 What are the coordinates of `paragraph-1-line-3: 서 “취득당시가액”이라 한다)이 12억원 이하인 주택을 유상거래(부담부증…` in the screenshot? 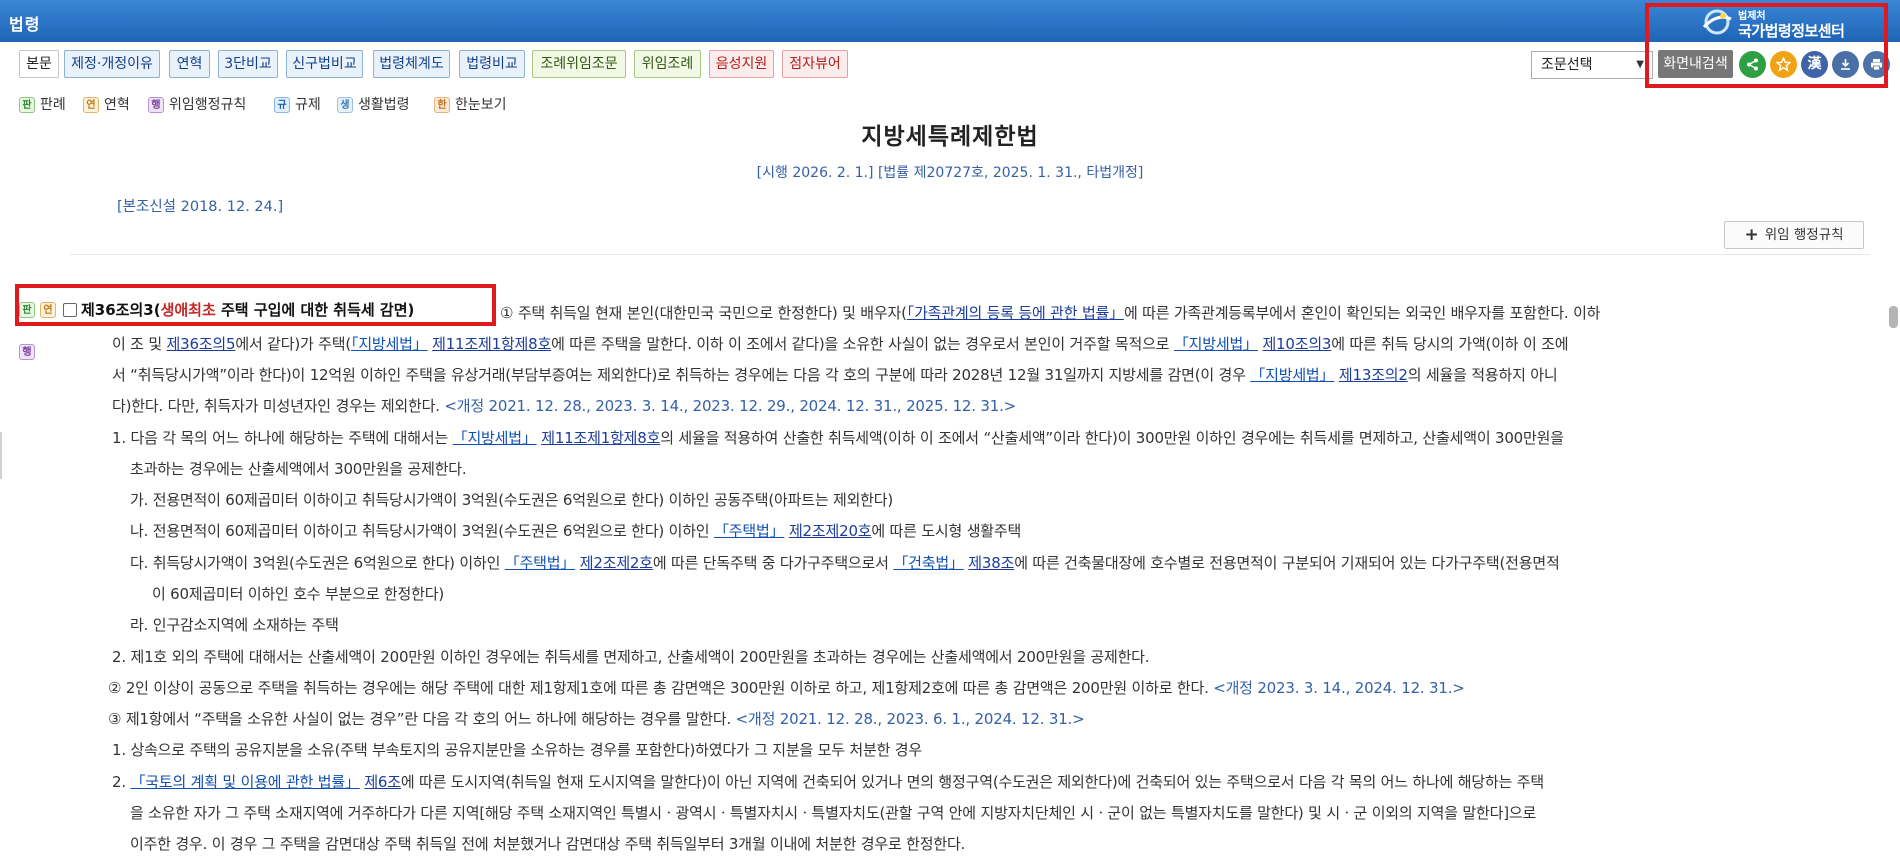 It's located at (835, 374).